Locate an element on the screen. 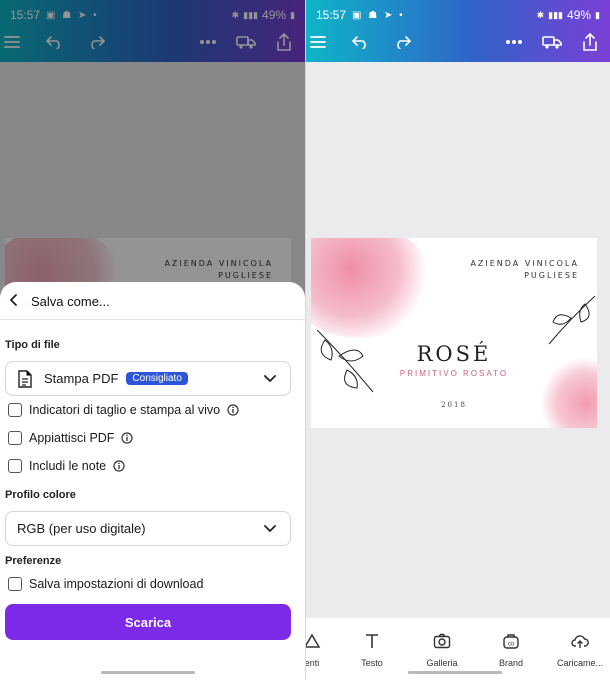 This screenshot has width=610, height=680. leaf-drawing is located at coordinates (572, 320).